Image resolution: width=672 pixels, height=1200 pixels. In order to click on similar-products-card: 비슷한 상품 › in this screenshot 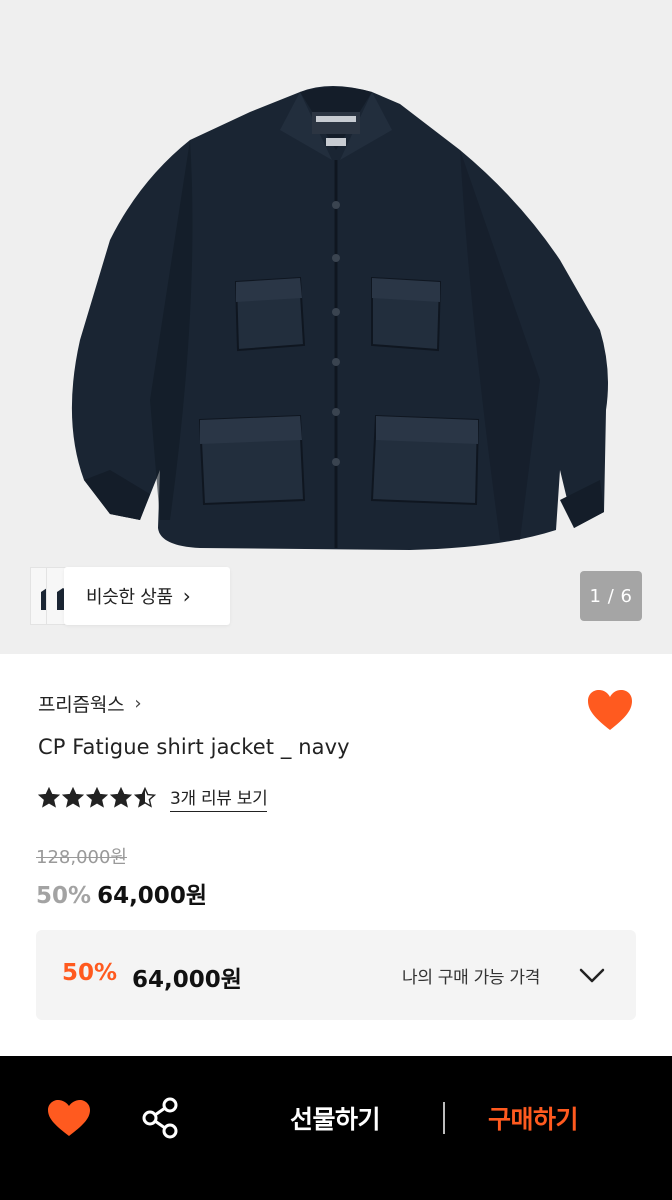, I will do `click(147, 596)`.